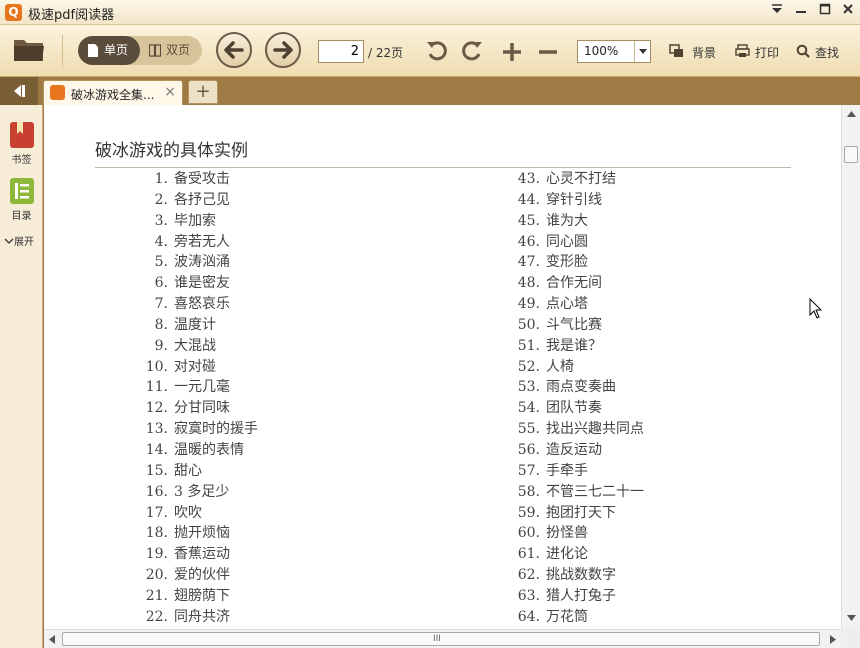 Image resolution: width=860 pixels, height=648 pixels. I want to click on chevron-down-icon, so click(9, 241).